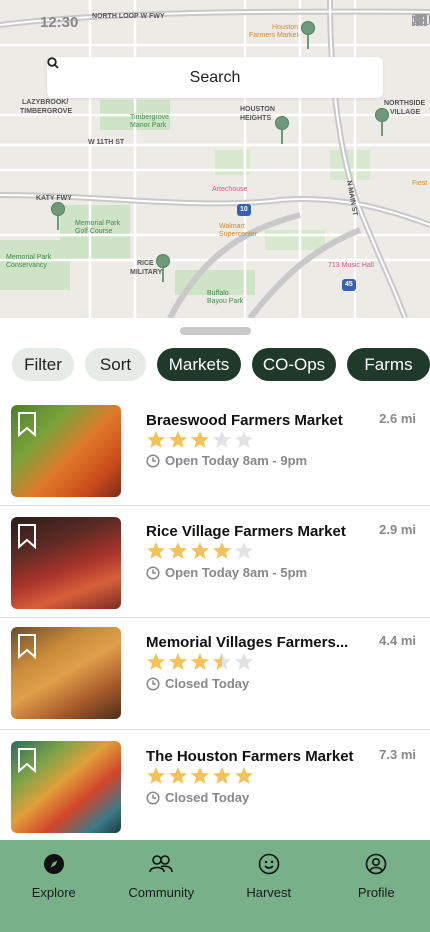 This screenshot has height=932, width=430. What do you see at coordinates (145, 263) in the screenshot?
I see `map-label-rice-1: RICE` at bounding box center [145, 263].